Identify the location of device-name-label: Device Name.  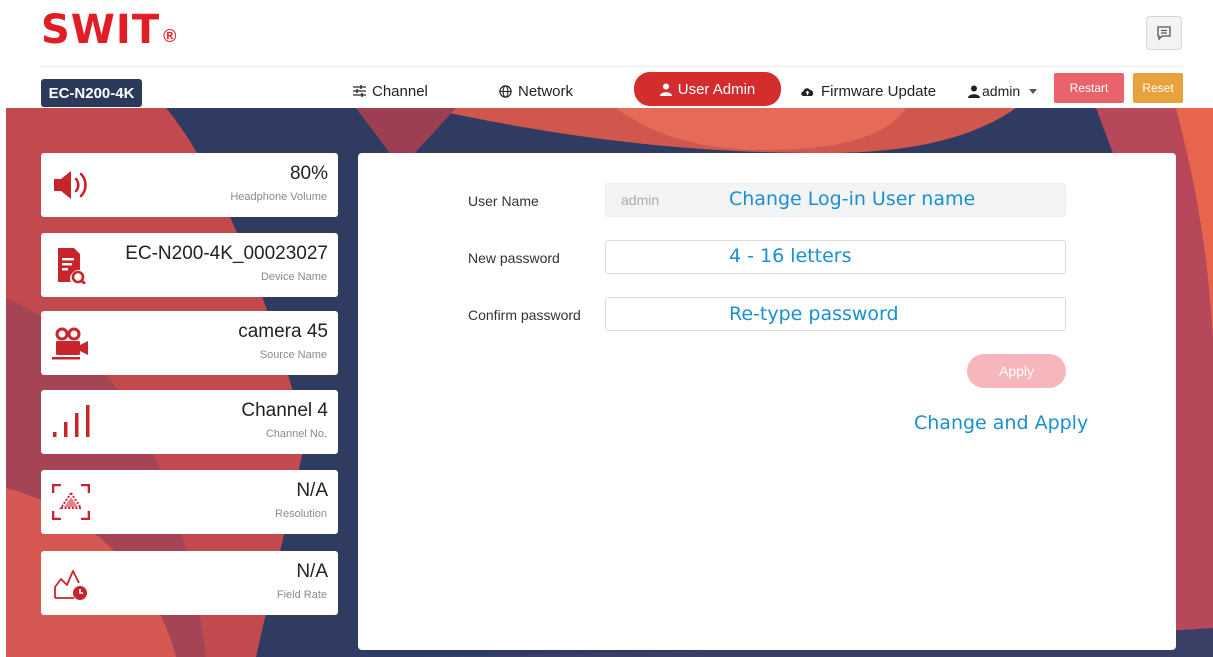
(293, 277).